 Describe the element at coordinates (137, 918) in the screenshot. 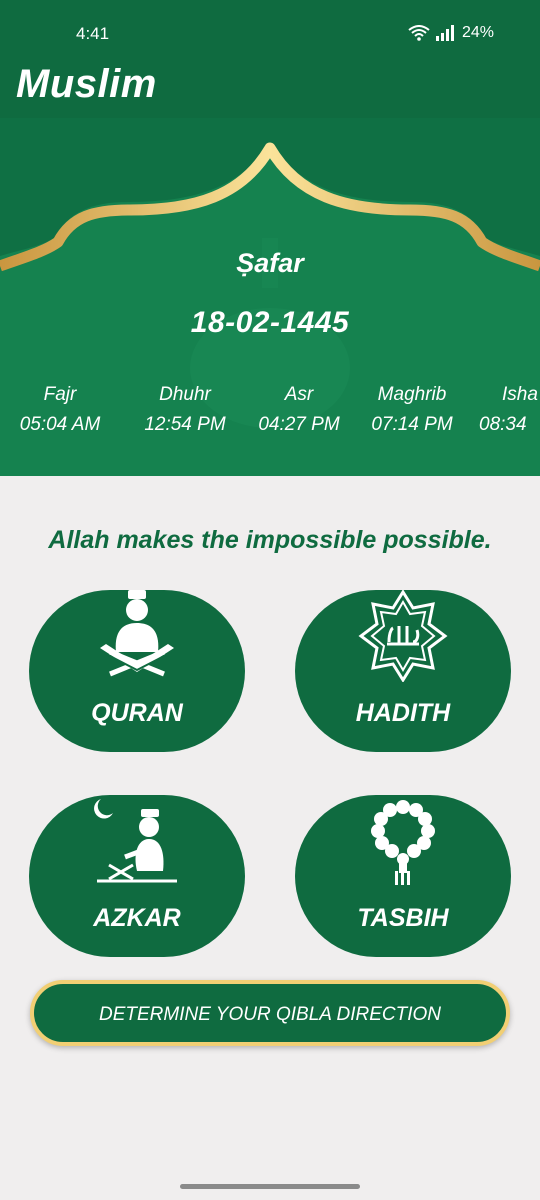

I see `azkar-label: AZKAR` at that location.